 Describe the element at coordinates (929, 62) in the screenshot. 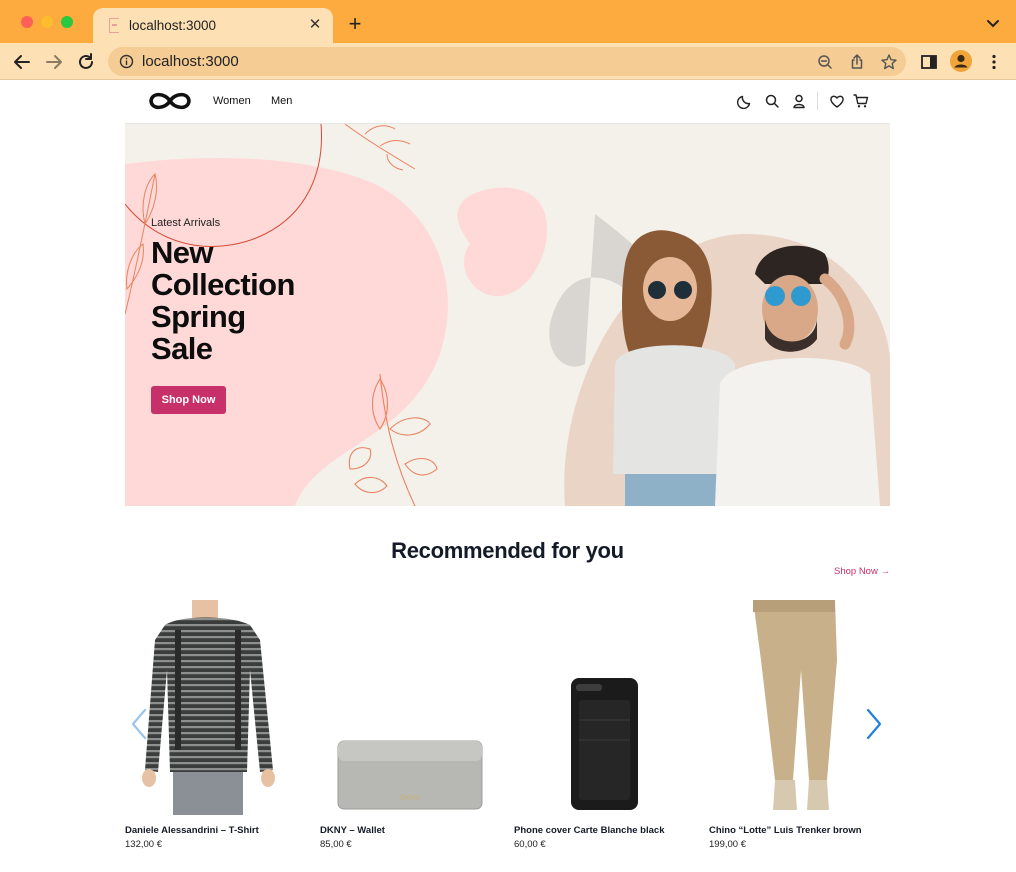

I see `side-panel-icon` at that location.